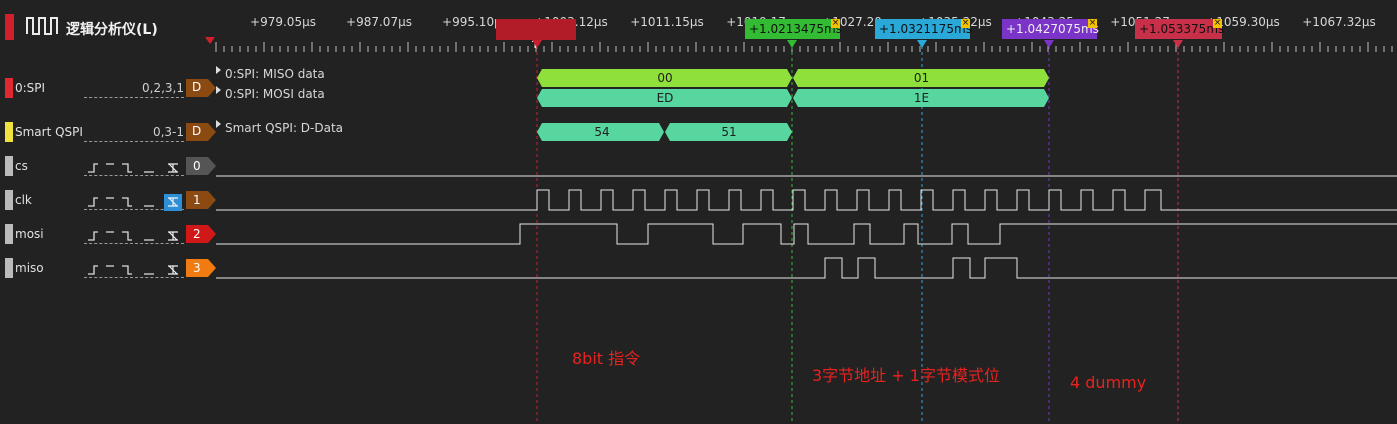  What do you see at coordinates (29, 234) in the screenshot?
I see `channel-name-mosi: mosi` at bounding box center [29, 234].